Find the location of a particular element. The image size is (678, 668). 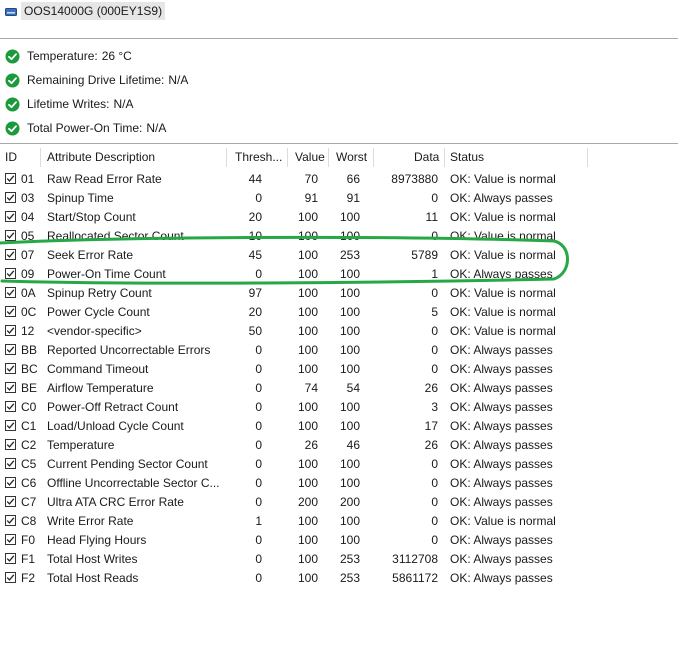

table-row: 03 Spinup Time 0 91 91 0 OK: Always passes is located at coordinates (300, 198).